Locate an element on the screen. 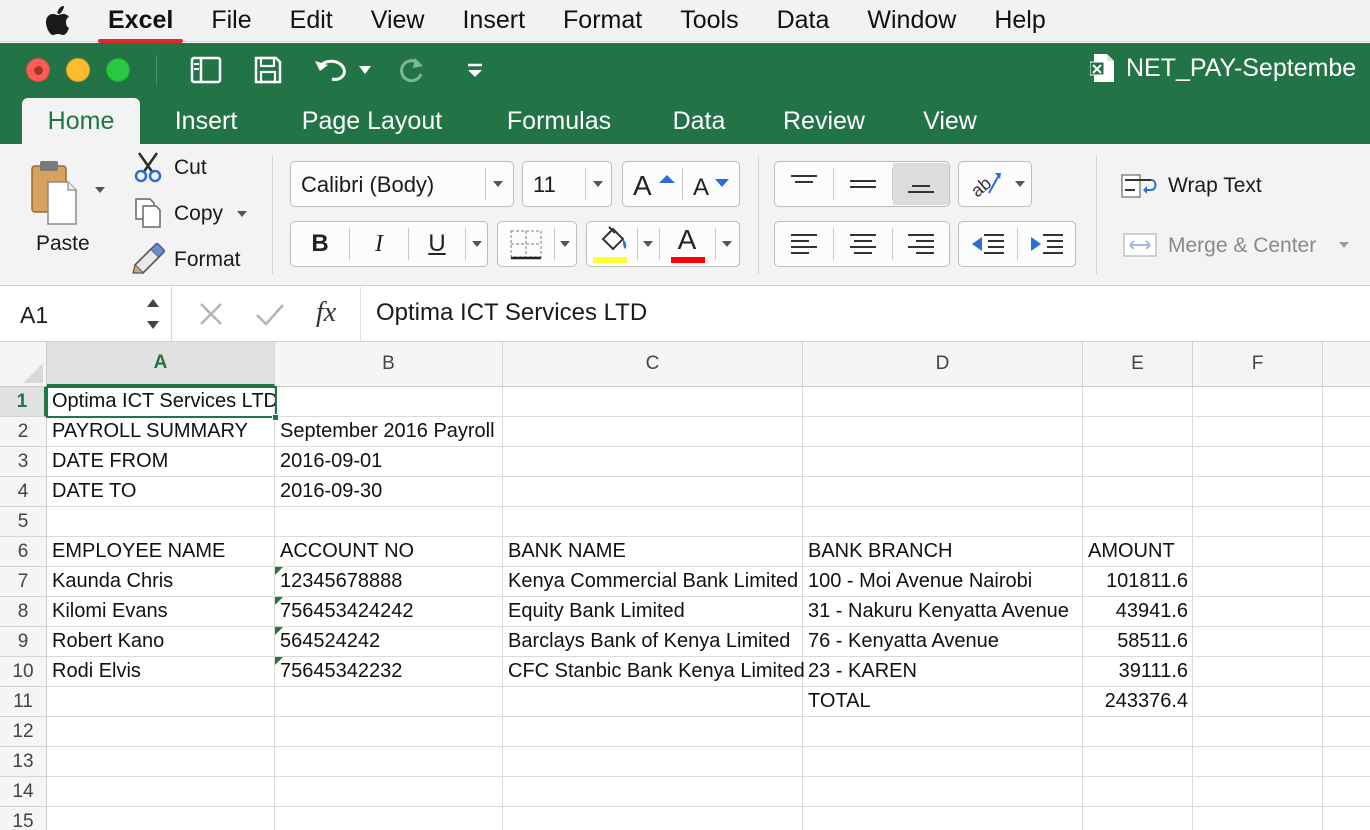  paste-button: Paste is located at coordinates (63, 244).